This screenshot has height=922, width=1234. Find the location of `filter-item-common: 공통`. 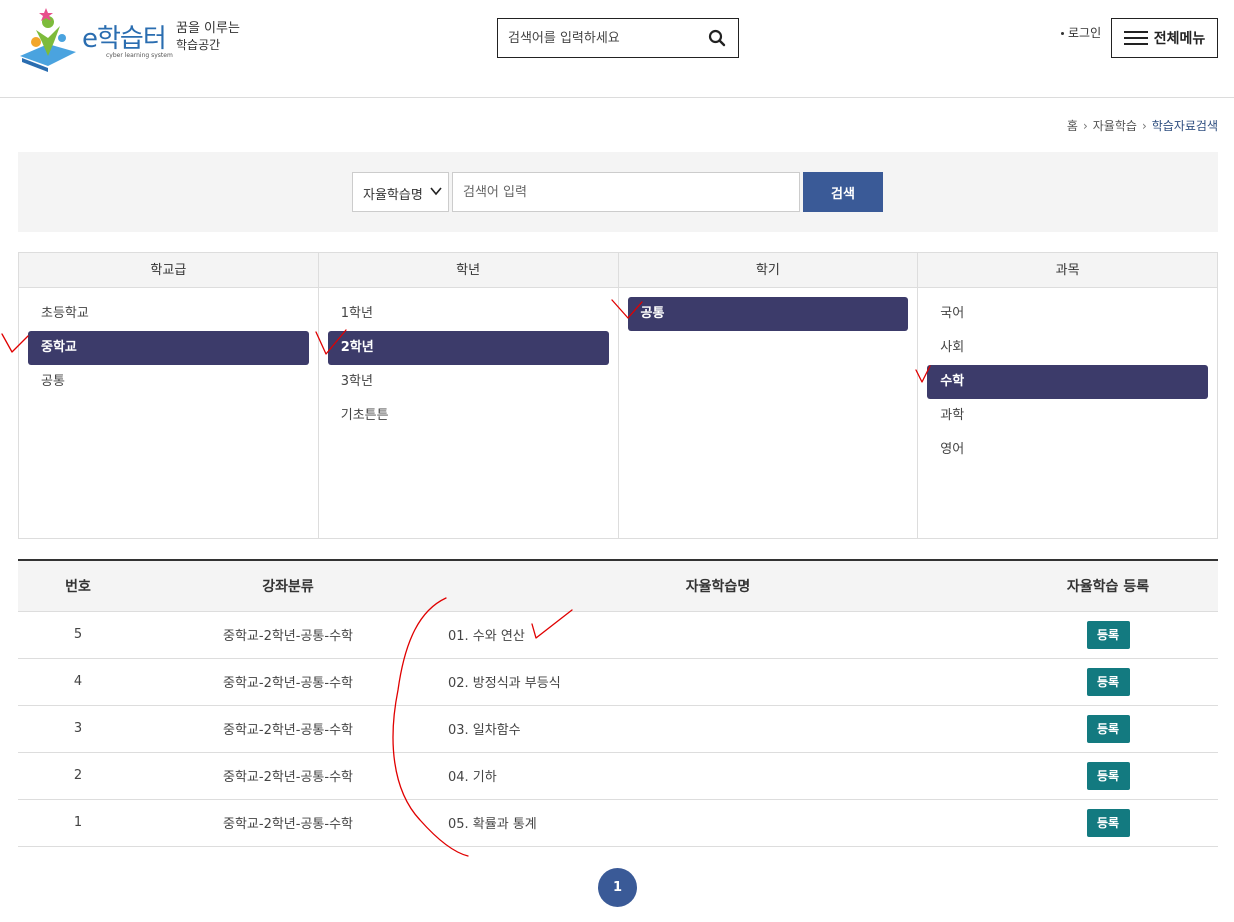

filter-item-common: 공통 is located at coordinates (168, 382).